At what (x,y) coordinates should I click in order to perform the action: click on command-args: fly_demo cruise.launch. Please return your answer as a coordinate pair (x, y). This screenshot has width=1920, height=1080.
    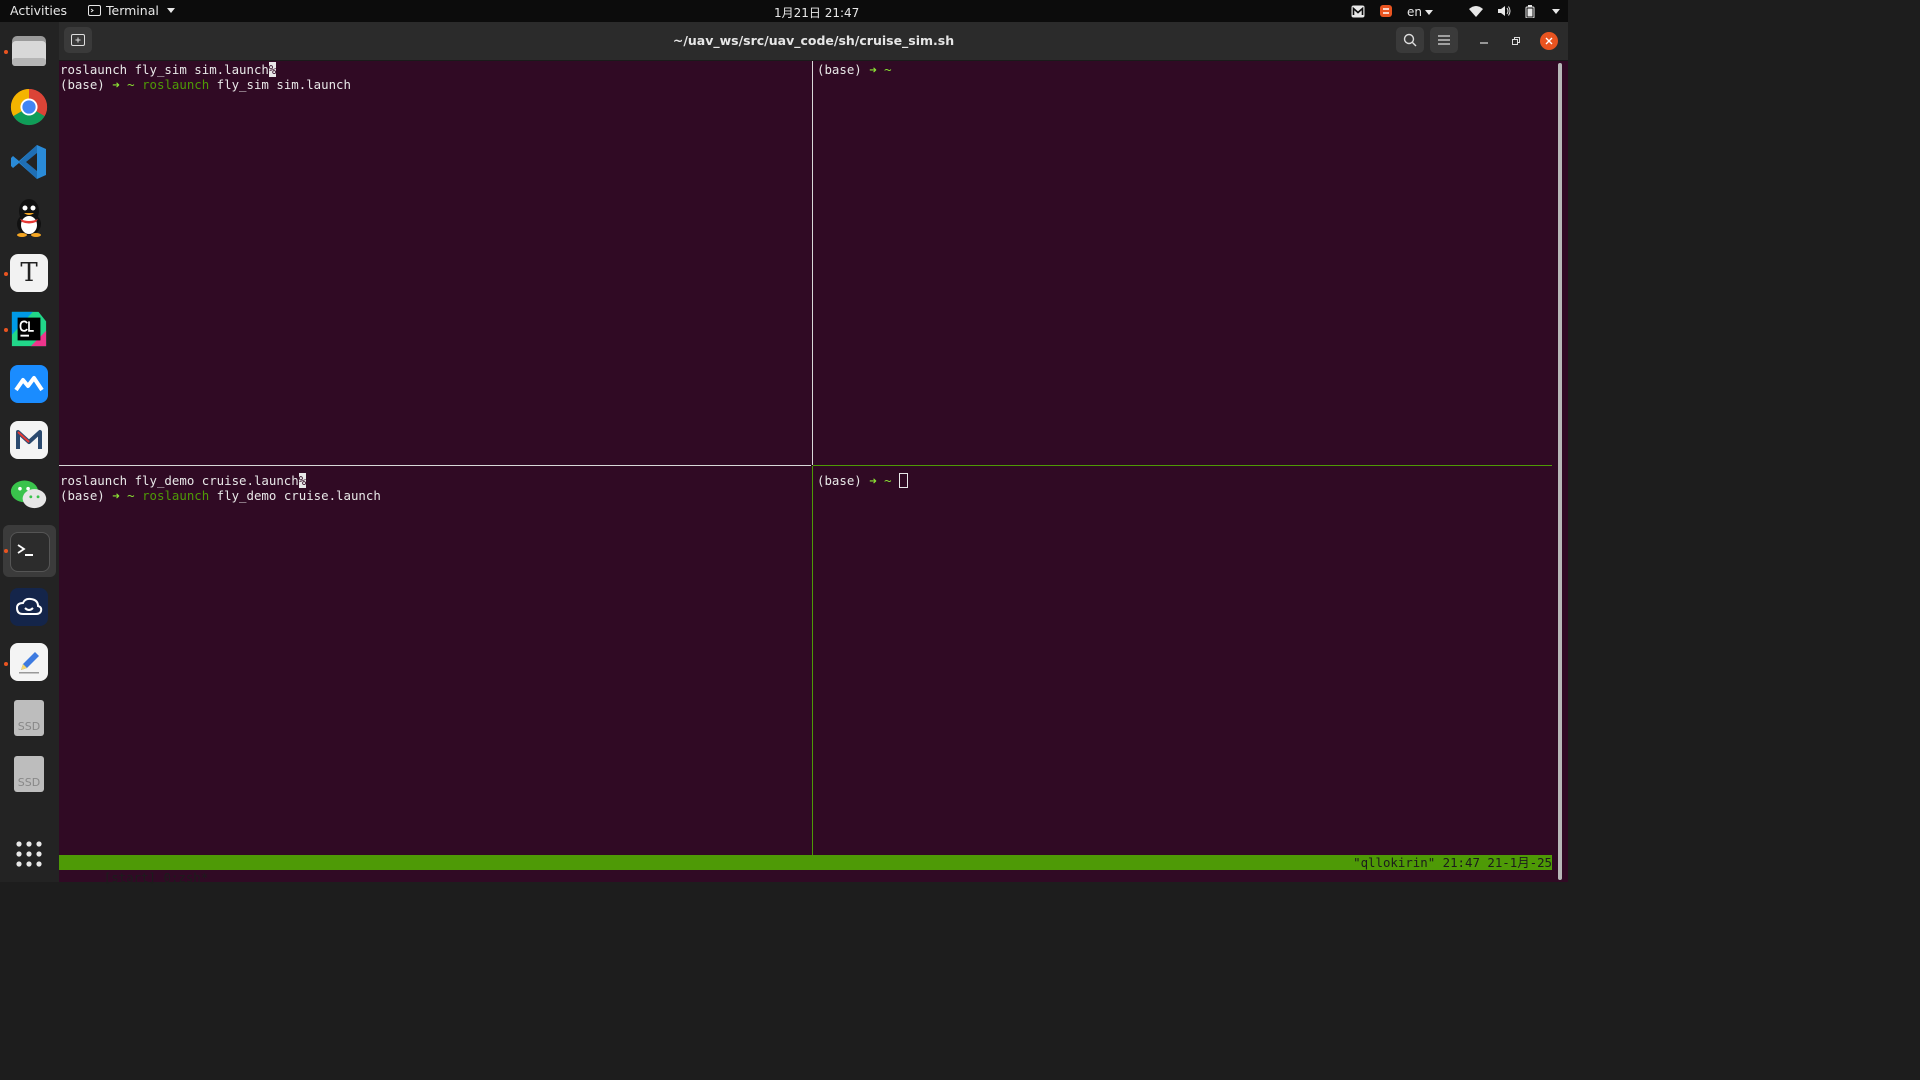
    Looking at the image, I should click on (295, 495).